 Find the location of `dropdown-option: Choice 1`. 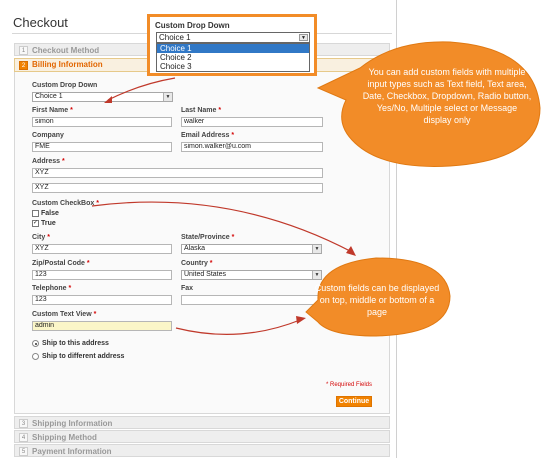

dropdown-option: Choice 1 is located at coordinates (233, 48).